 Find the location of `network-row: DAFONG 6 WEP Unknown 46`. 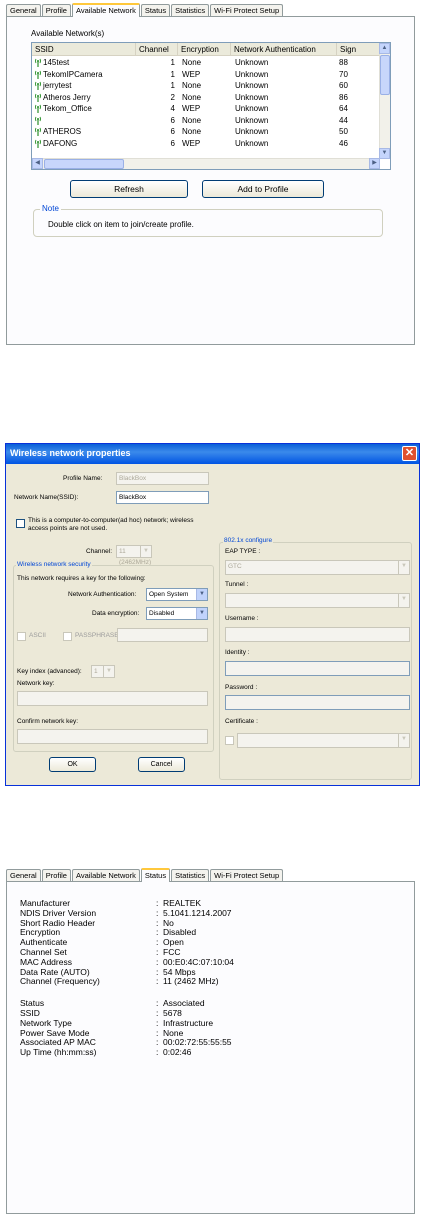

network-row: DAFONG 6 WEP Unknown 46 is located at coordinates (206, 143).